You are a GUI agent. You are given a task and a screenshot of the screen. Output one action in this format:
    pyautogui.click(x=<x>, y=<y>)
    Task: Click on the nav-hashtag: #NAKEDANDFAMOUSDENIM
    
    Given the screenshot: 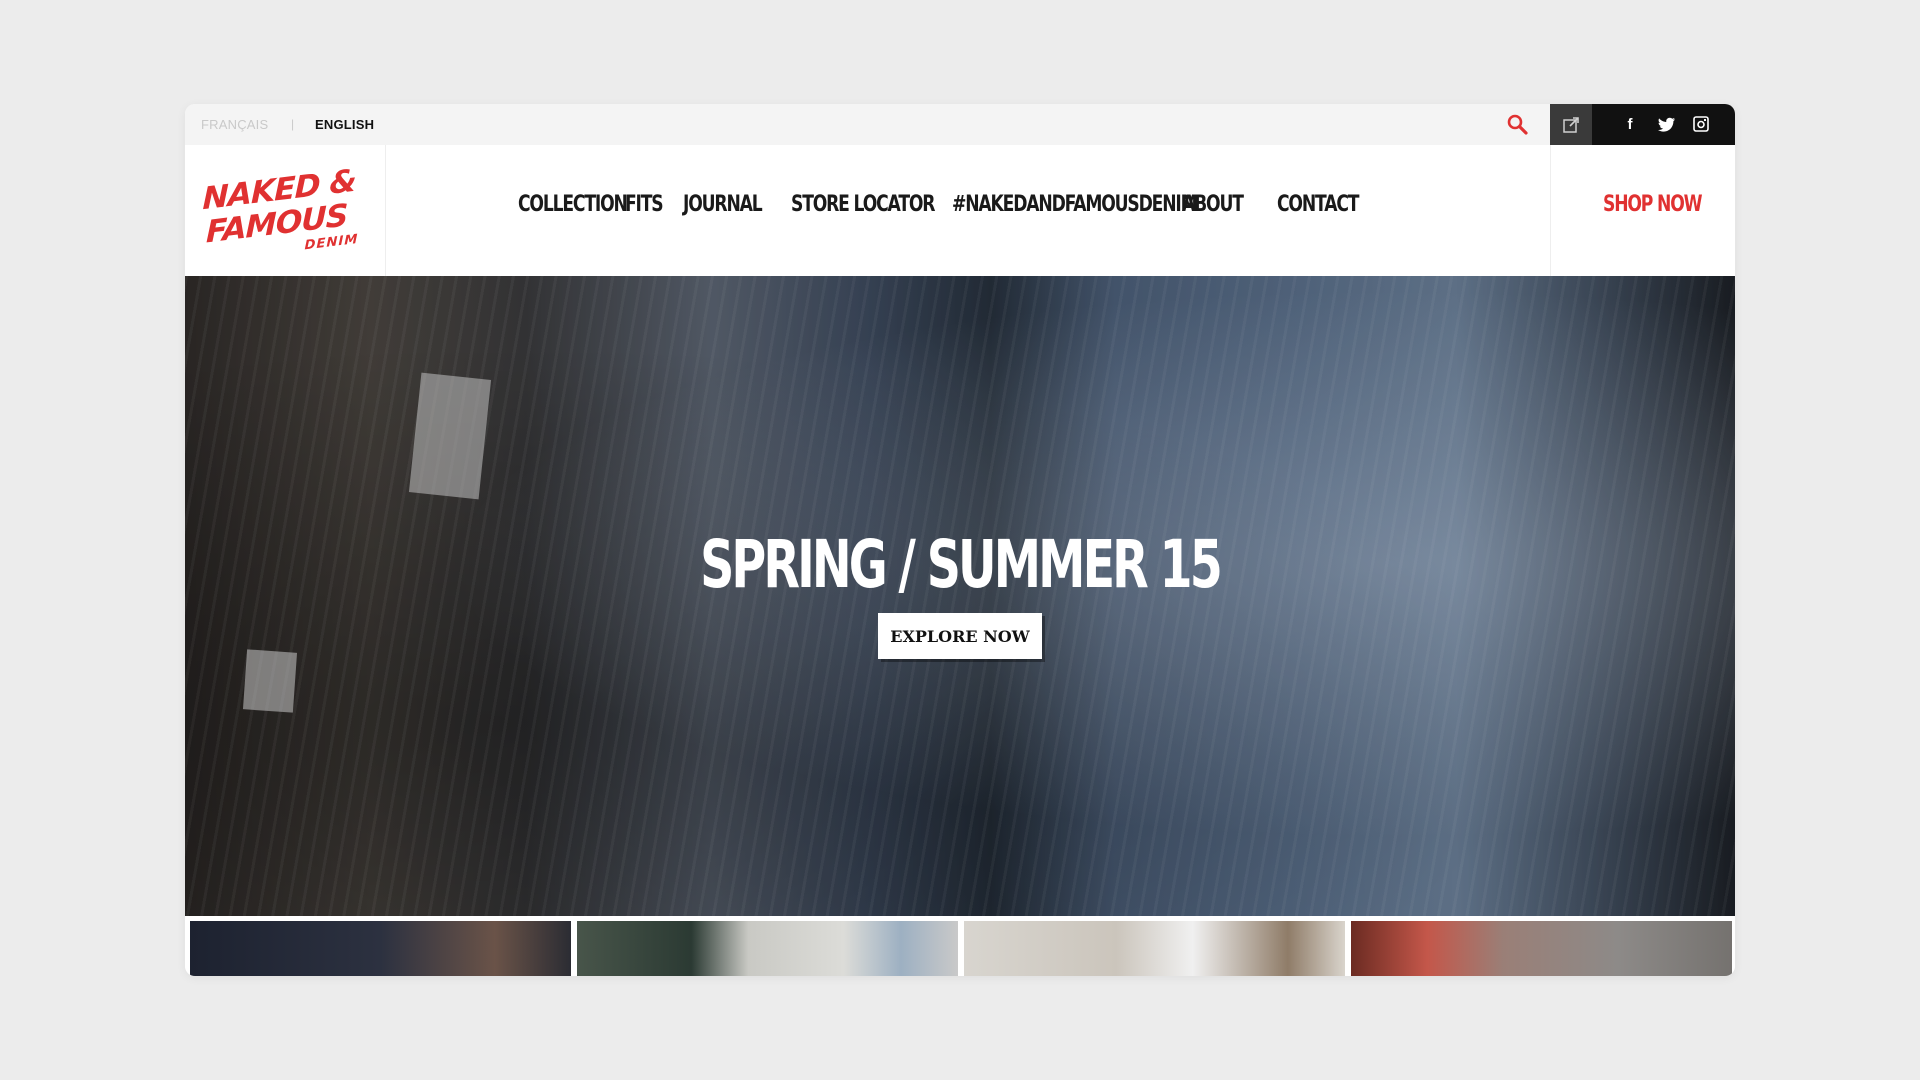 What is the action you would take?
    pyautogui.click(x=1075, y=204)
    